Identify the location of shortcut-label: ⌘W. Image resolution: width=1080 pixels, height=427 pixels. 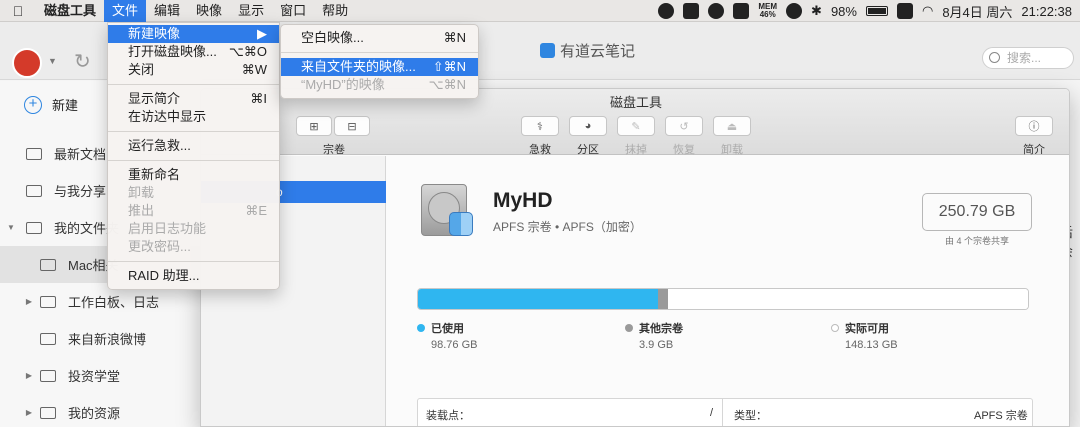
(254, 69).